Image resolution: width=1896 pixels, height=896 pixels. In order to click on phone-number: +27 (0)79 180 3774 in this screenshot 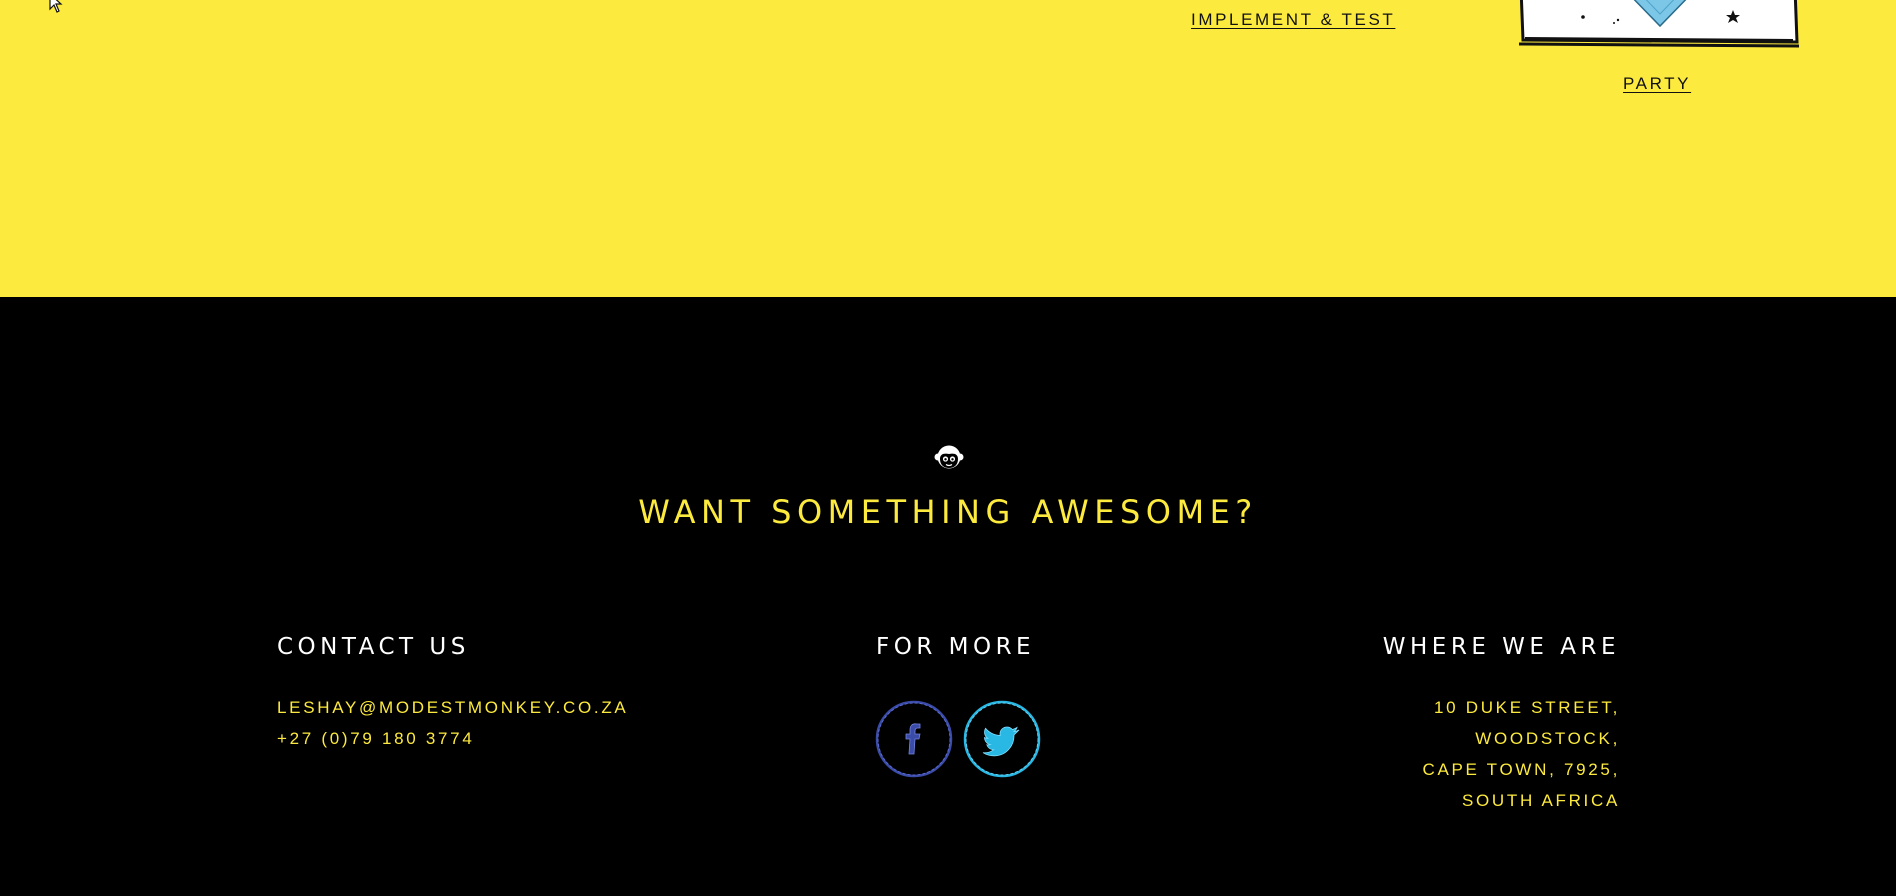, I will do `click(376, 738)`.